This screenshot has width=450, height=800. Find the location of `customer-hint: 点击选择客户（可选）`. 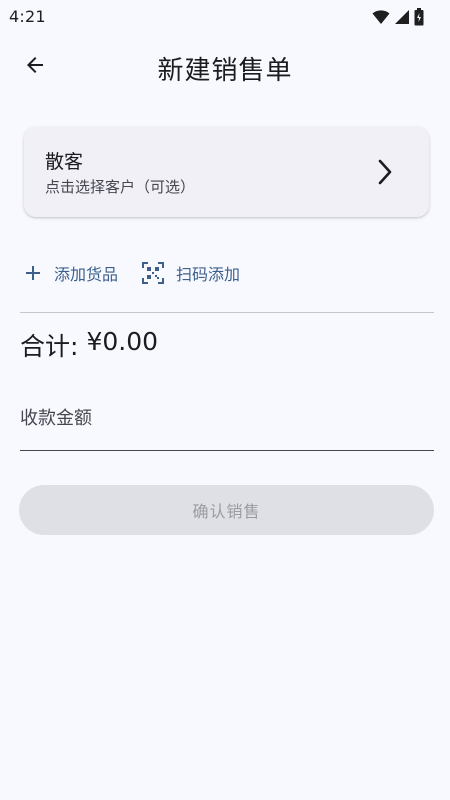

customer-hint: 点击选择客户（可选） is located at coordinates (120, 187).